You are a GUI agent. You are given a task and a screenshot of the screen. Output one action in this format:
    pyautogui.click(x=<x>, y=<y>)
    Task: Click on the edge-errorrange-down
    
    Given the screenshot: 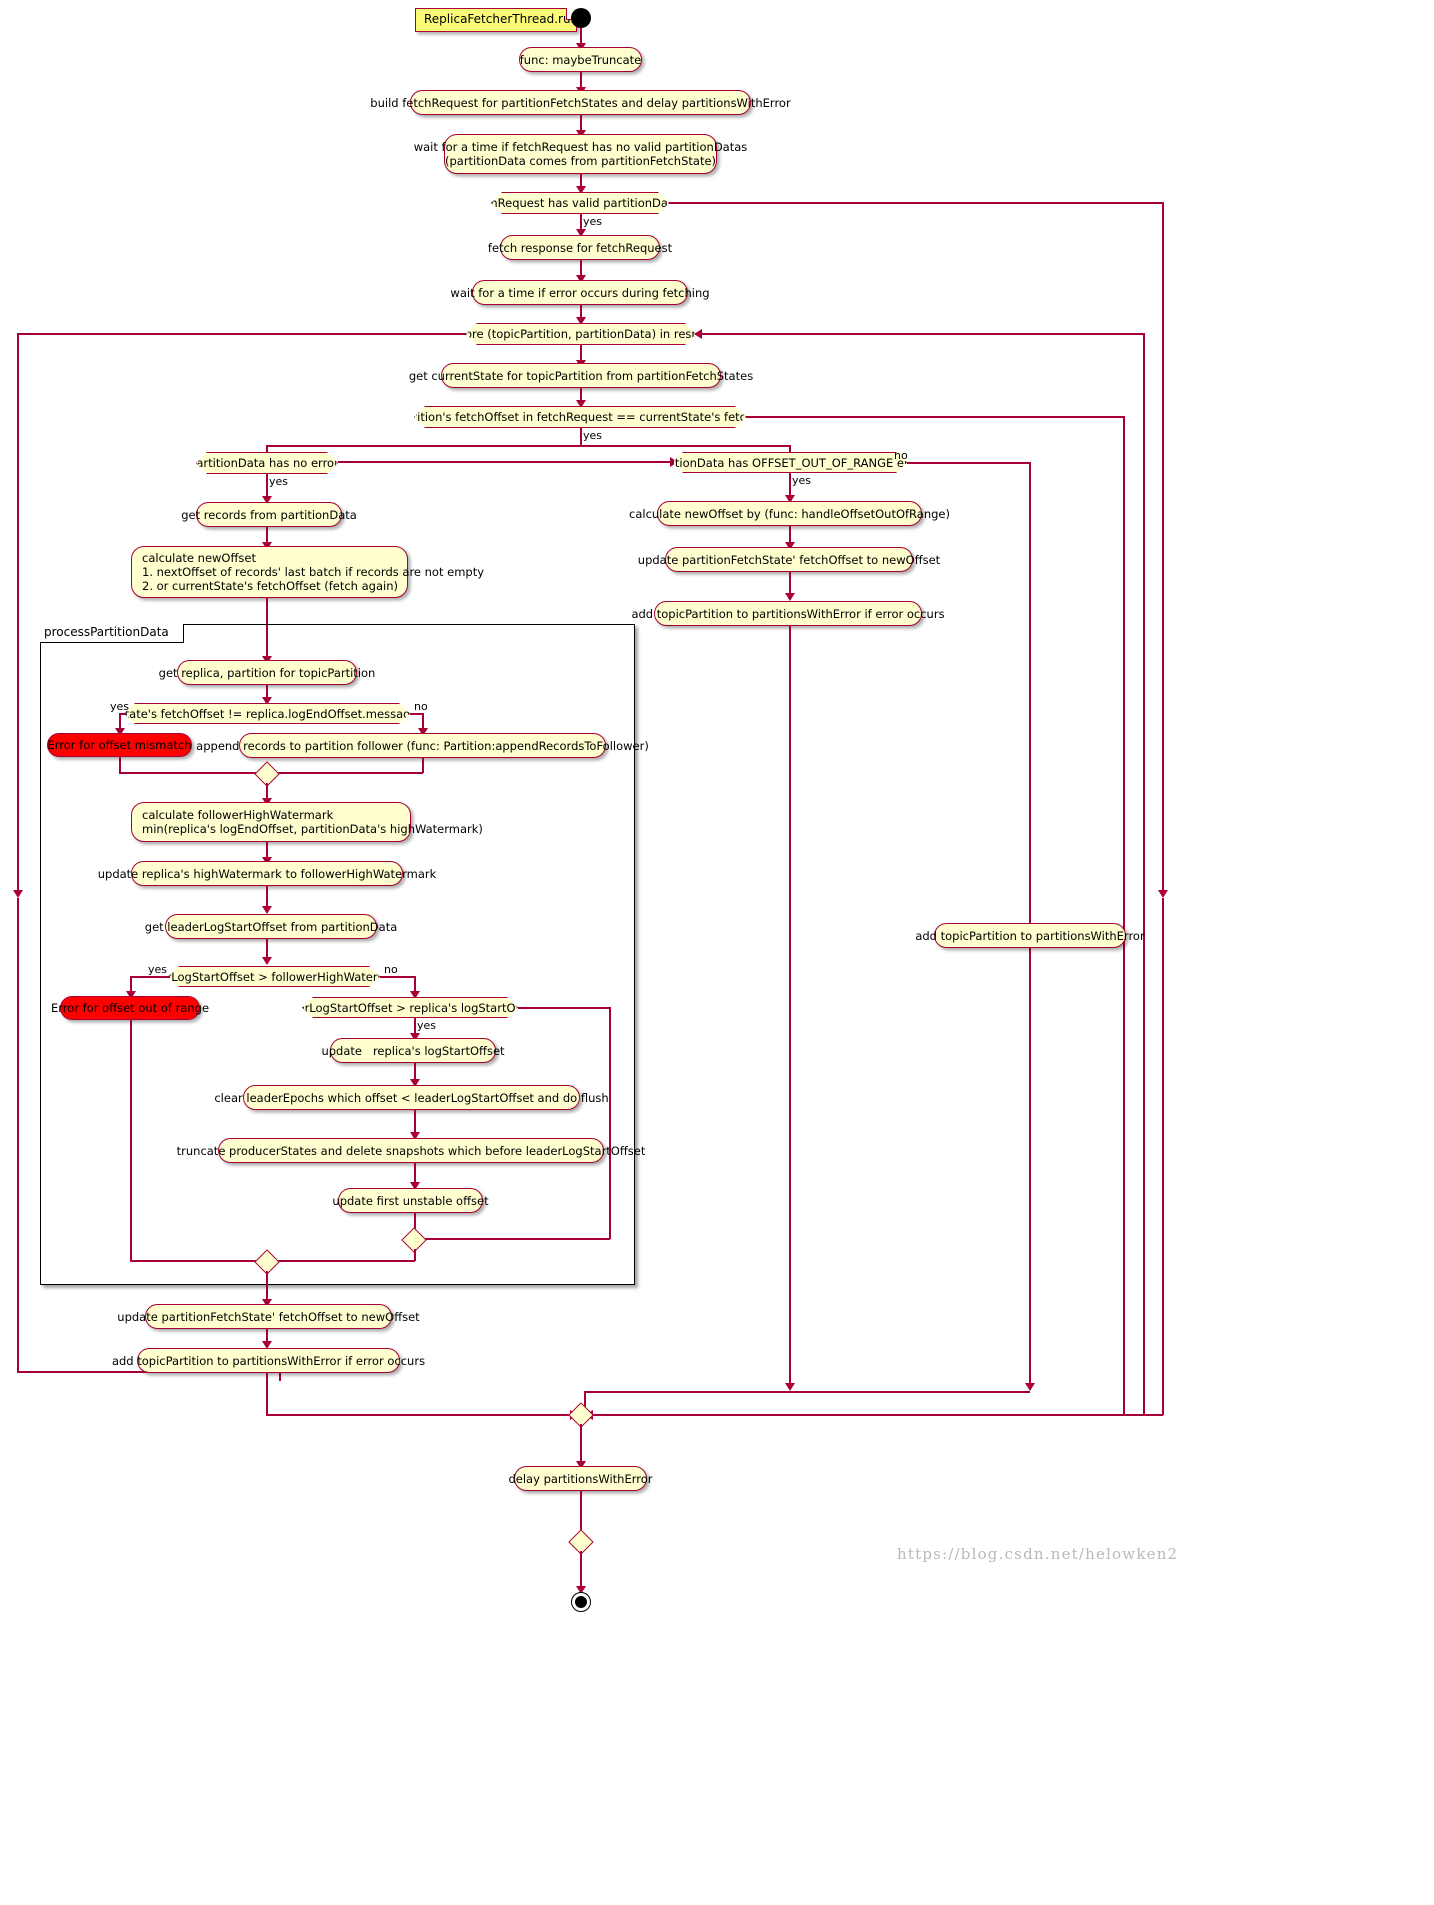 What is the action you would take?
    pyautogui.click(x=131, y=1140)
    